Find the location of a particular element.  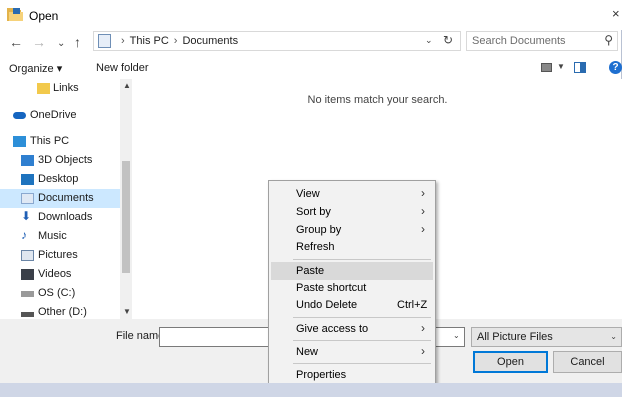

menu-item-label: Paste is located at coordinates (310, 271).